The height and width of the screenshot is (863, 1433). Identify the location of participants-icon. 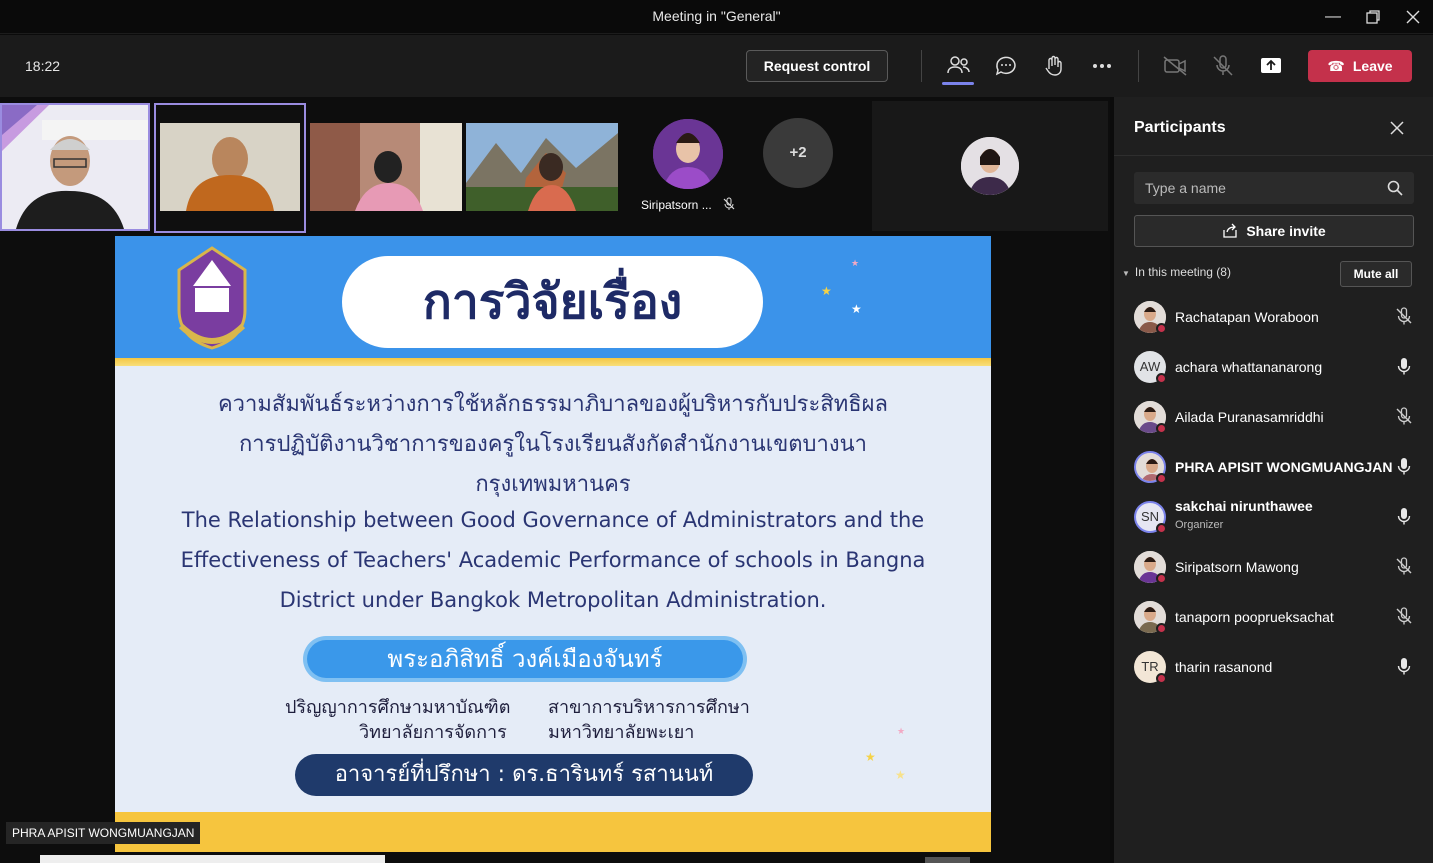
(958, 66).